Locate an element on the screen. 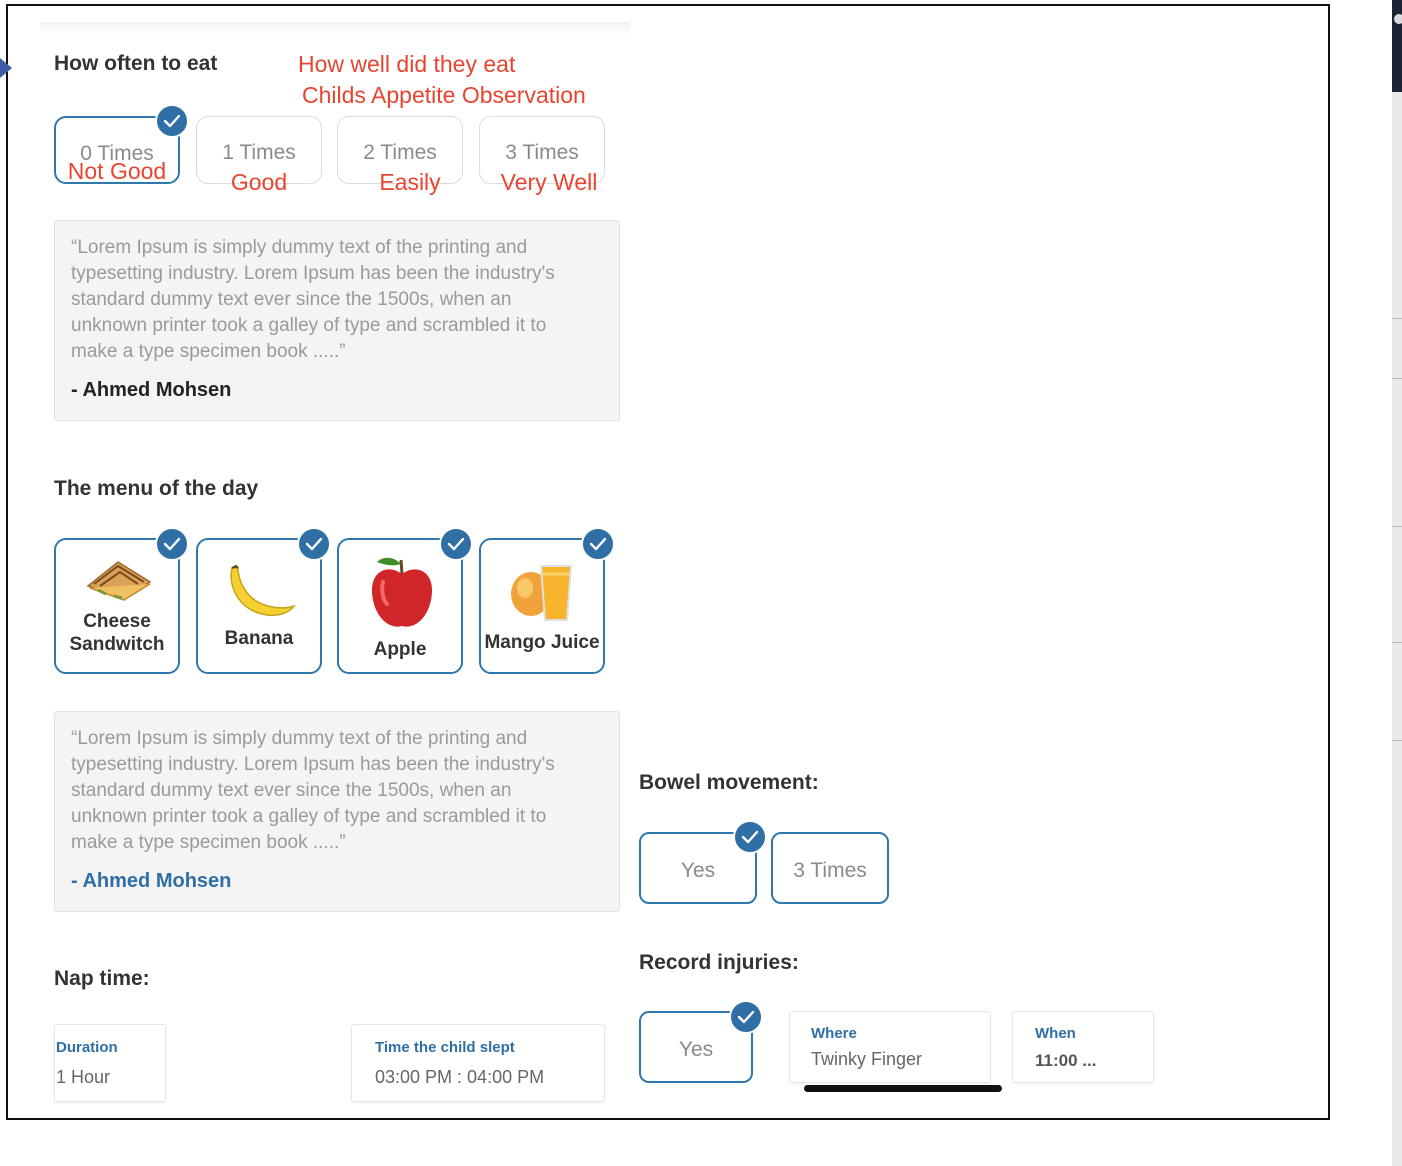 This screenshot has height=1166, width=1402. sandwich-icon is located at coordinates (119, 581).